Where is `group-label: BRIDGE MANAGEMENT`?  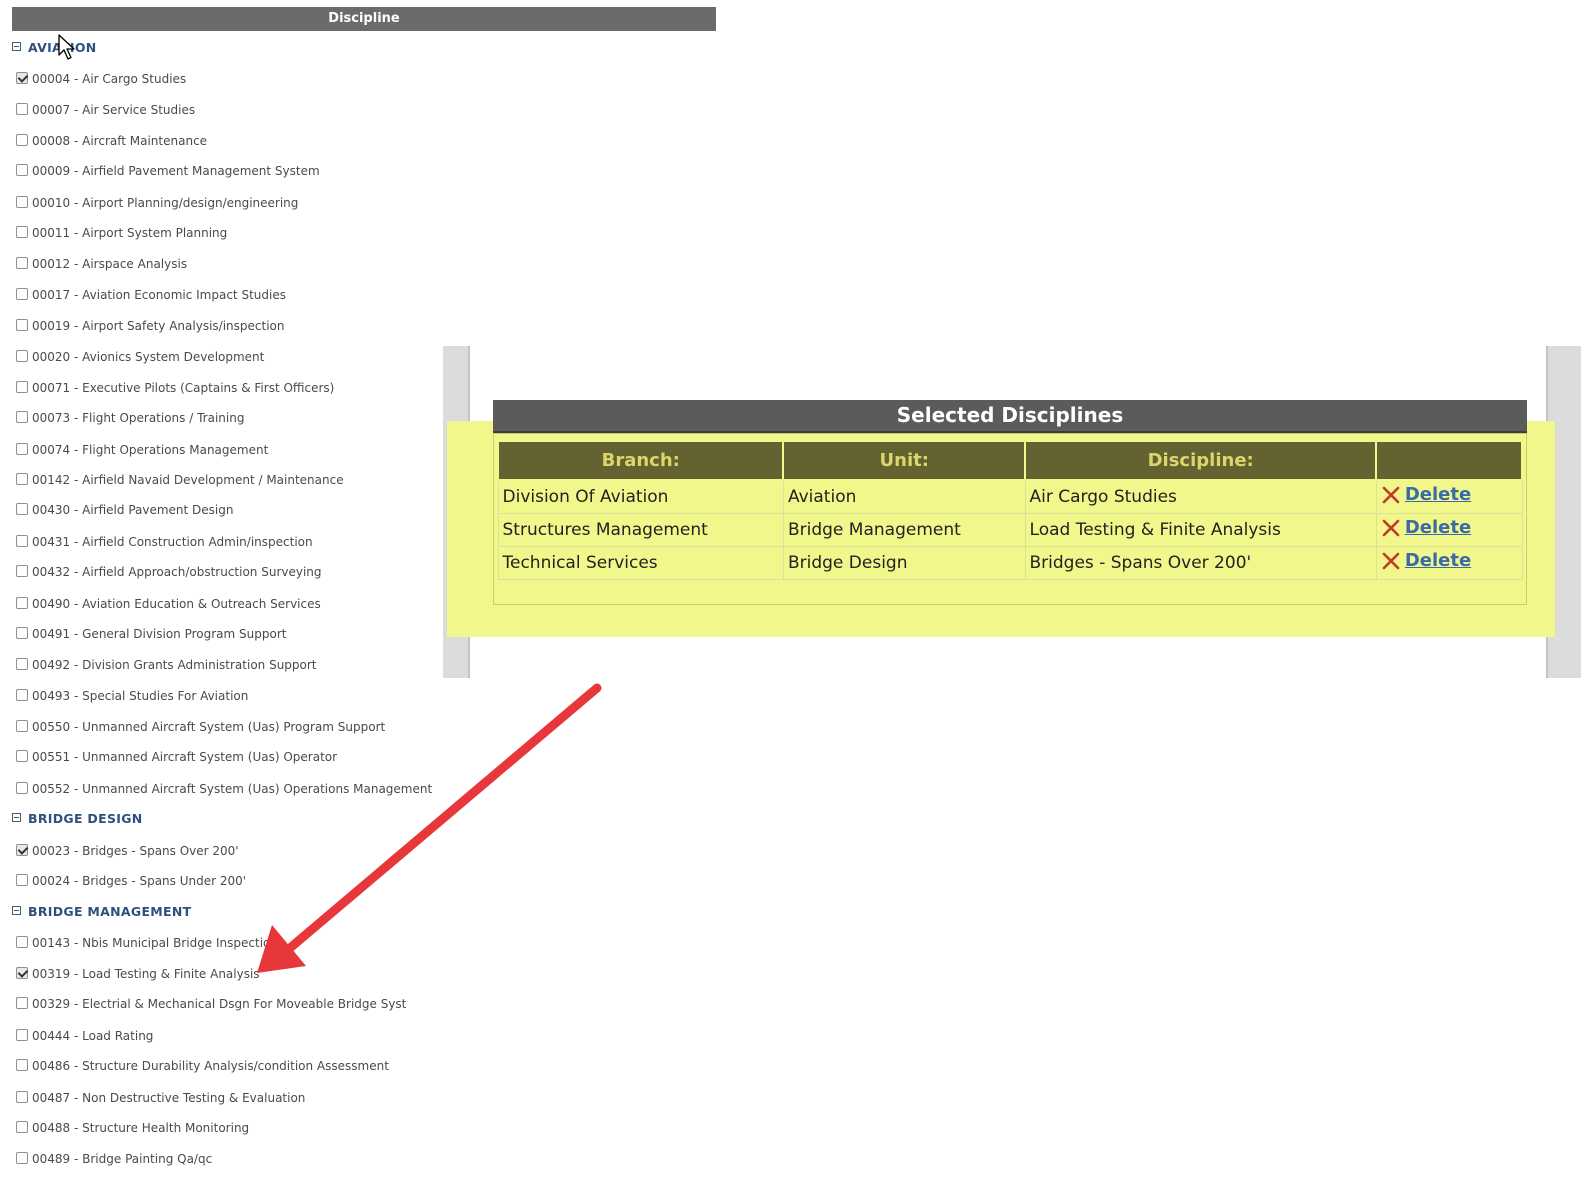
group-label: BRIDGE MANAGEMENT is located at coordinates (110, 911).